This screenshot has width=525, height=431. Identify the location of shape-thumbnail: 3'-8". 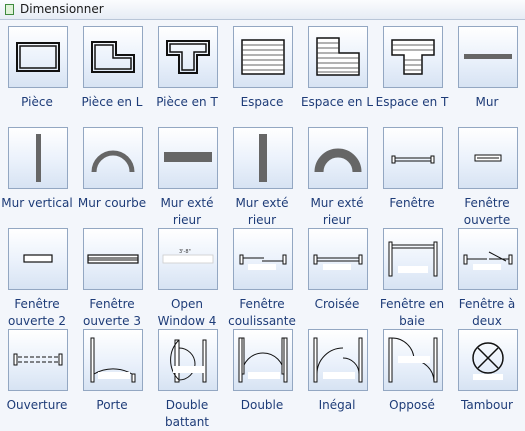
(188, 259).